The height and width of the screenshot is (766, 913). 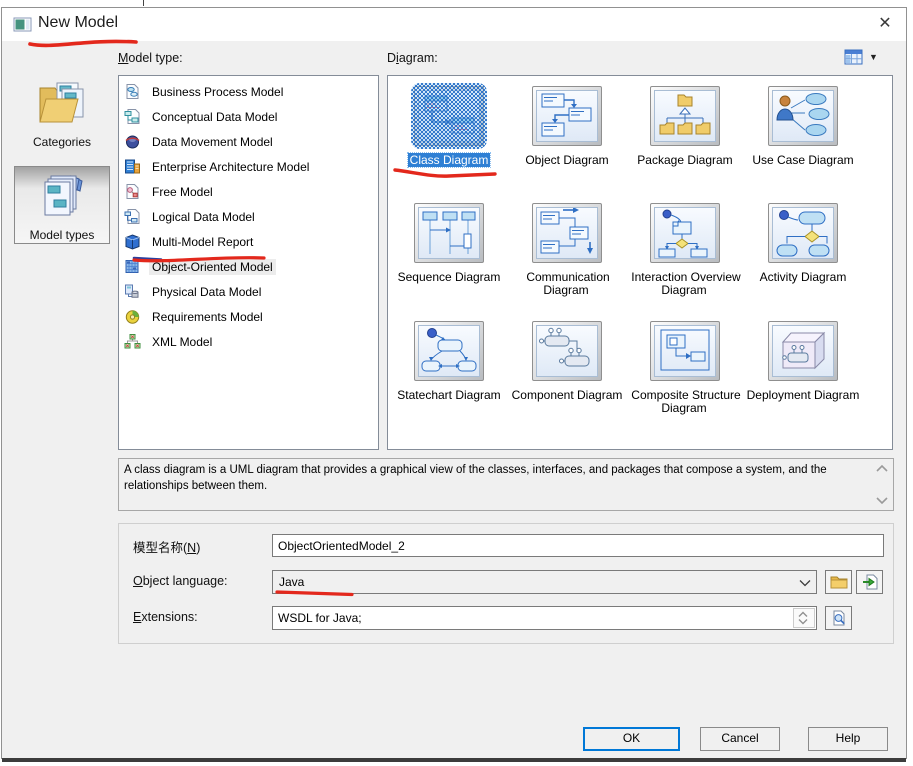 I want to click on background-artifact-line, so click(x=143, y=3).